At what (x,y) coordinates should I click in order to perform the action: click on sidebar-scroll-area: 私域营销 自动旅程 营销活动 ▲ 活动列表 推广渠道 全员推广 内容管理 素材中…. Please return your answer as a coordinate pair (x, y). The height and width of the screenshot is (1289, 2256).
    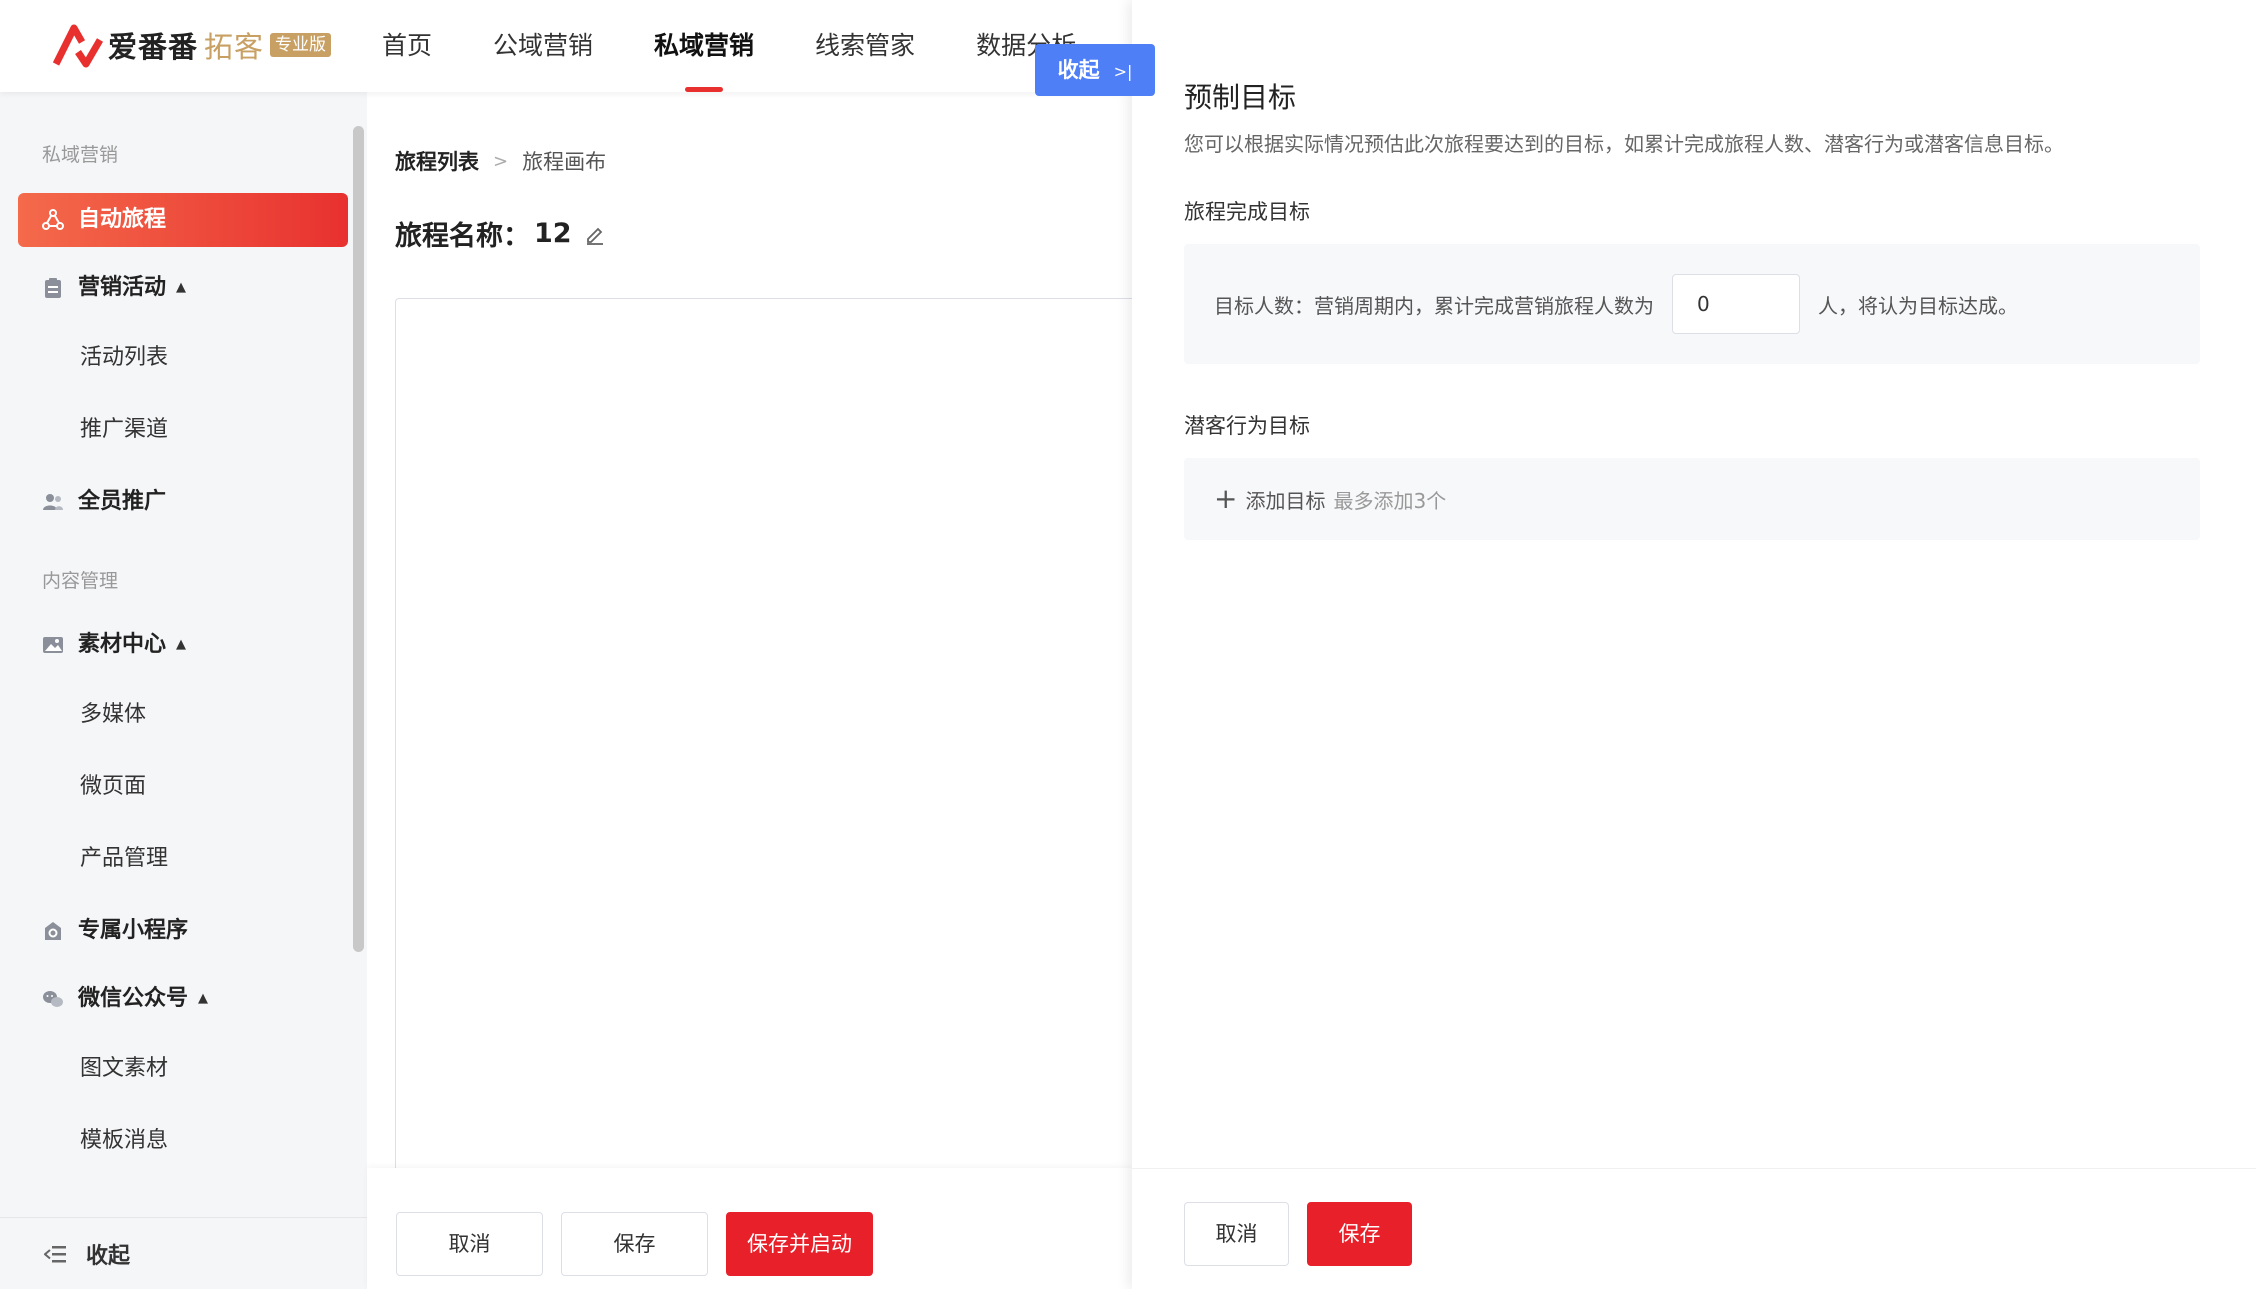
    Looking at the image, I should click on (183, 654).